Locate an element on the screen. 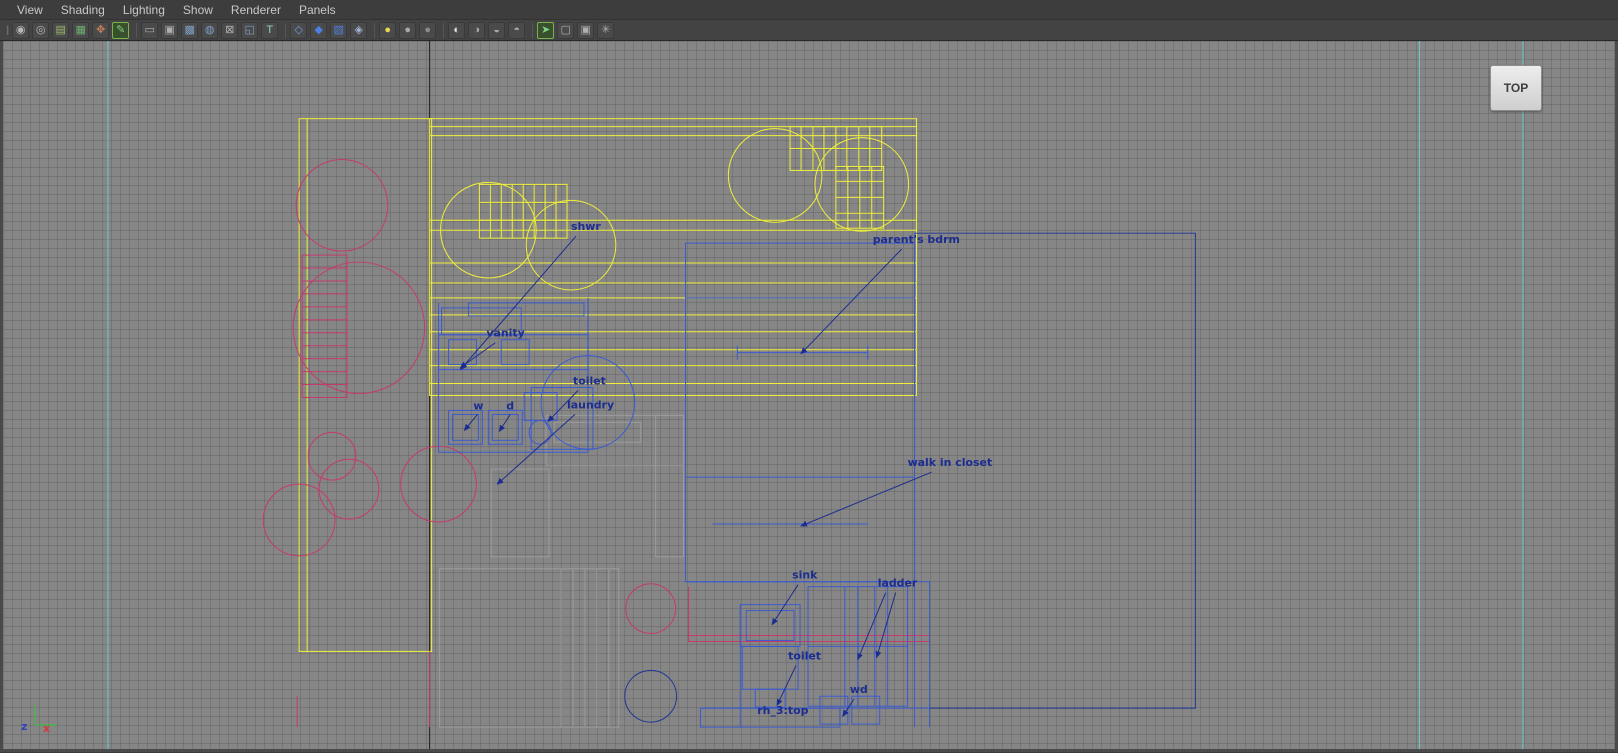 The height and width of the screenshot is (753, 1618). field-chart-glyph: ◍ is located at coordinates (209, 29).